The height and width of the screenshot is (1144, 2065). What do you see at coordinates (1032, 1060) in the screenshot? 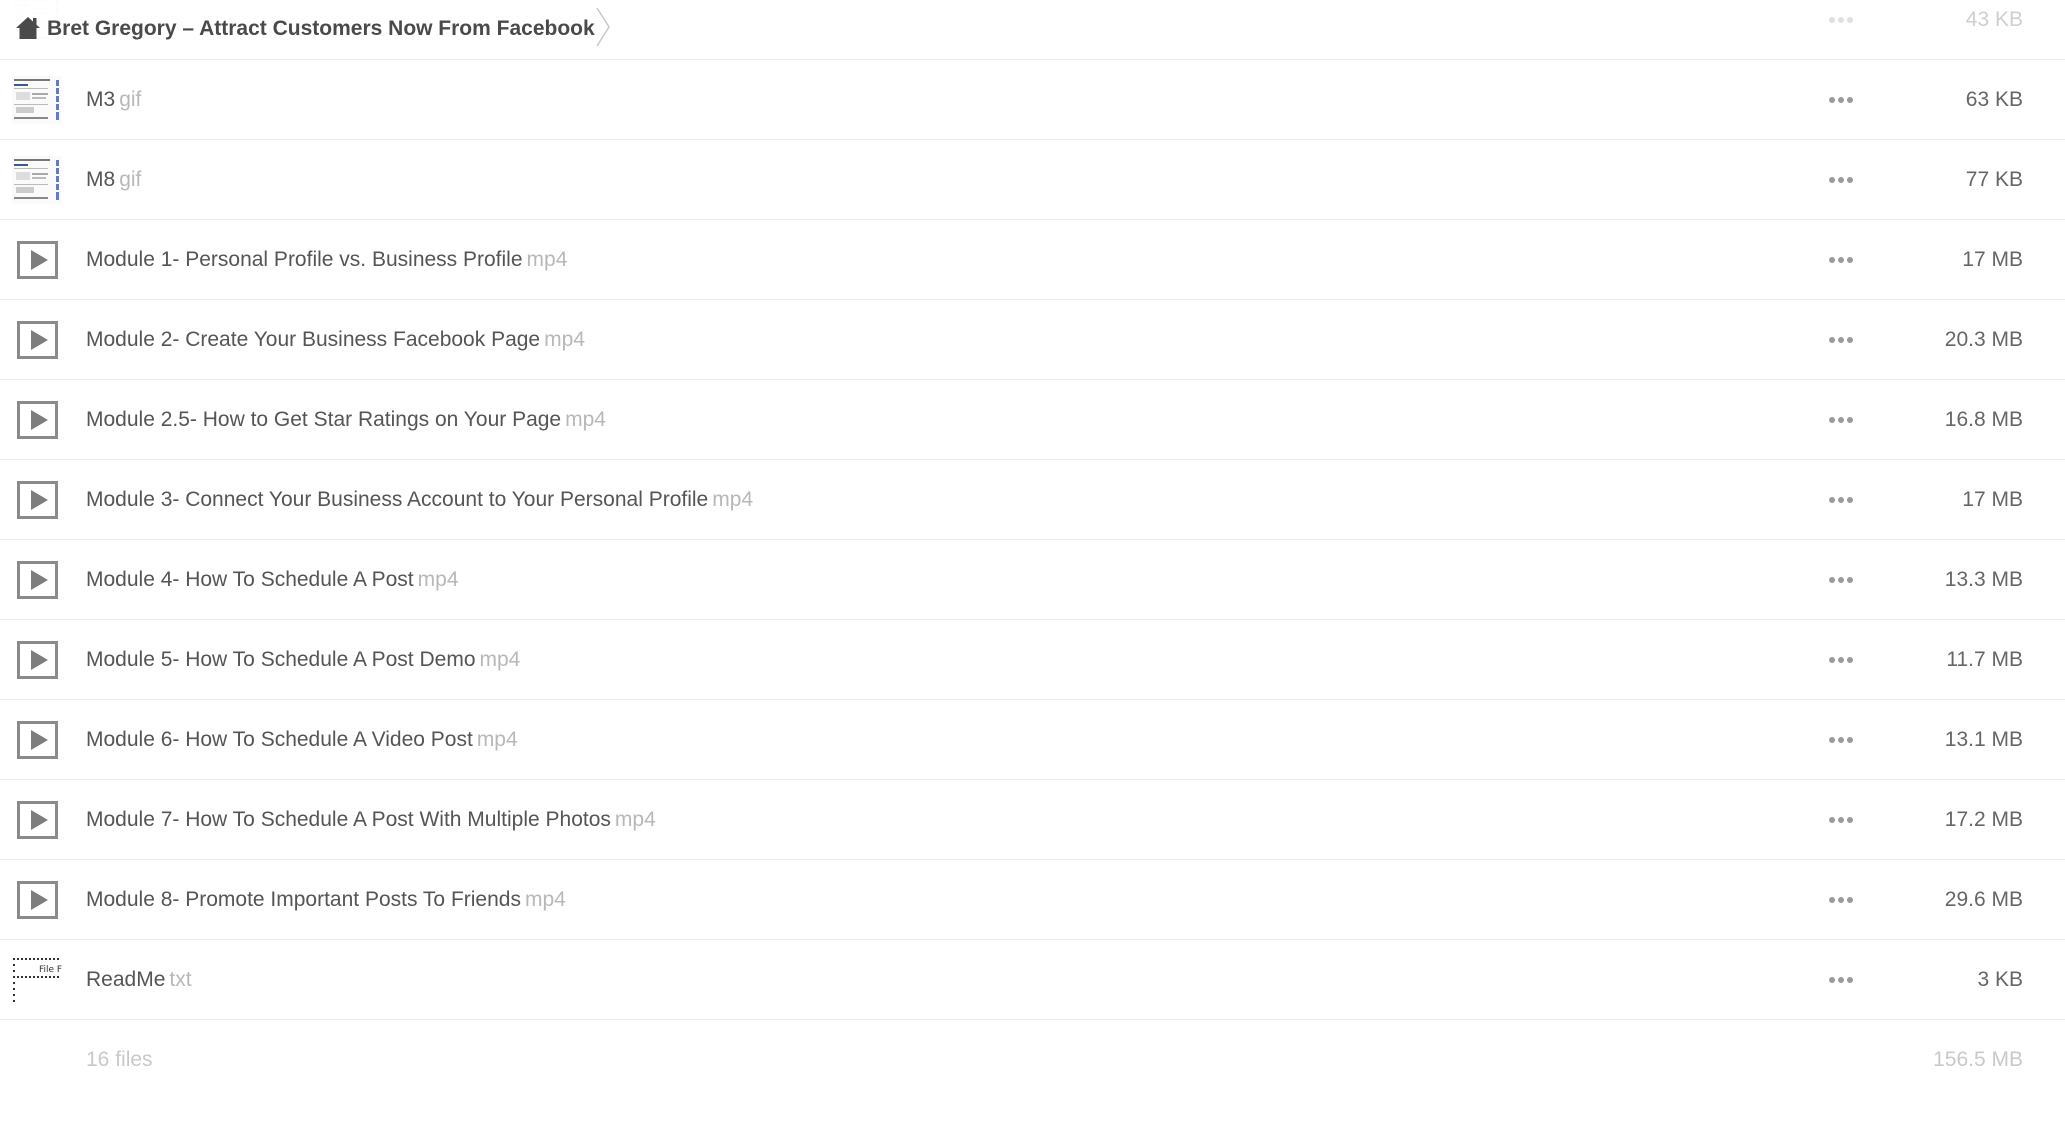
I see `folder-summary: 16 files 156.5 MB` at bounding box center [1032, 1060].